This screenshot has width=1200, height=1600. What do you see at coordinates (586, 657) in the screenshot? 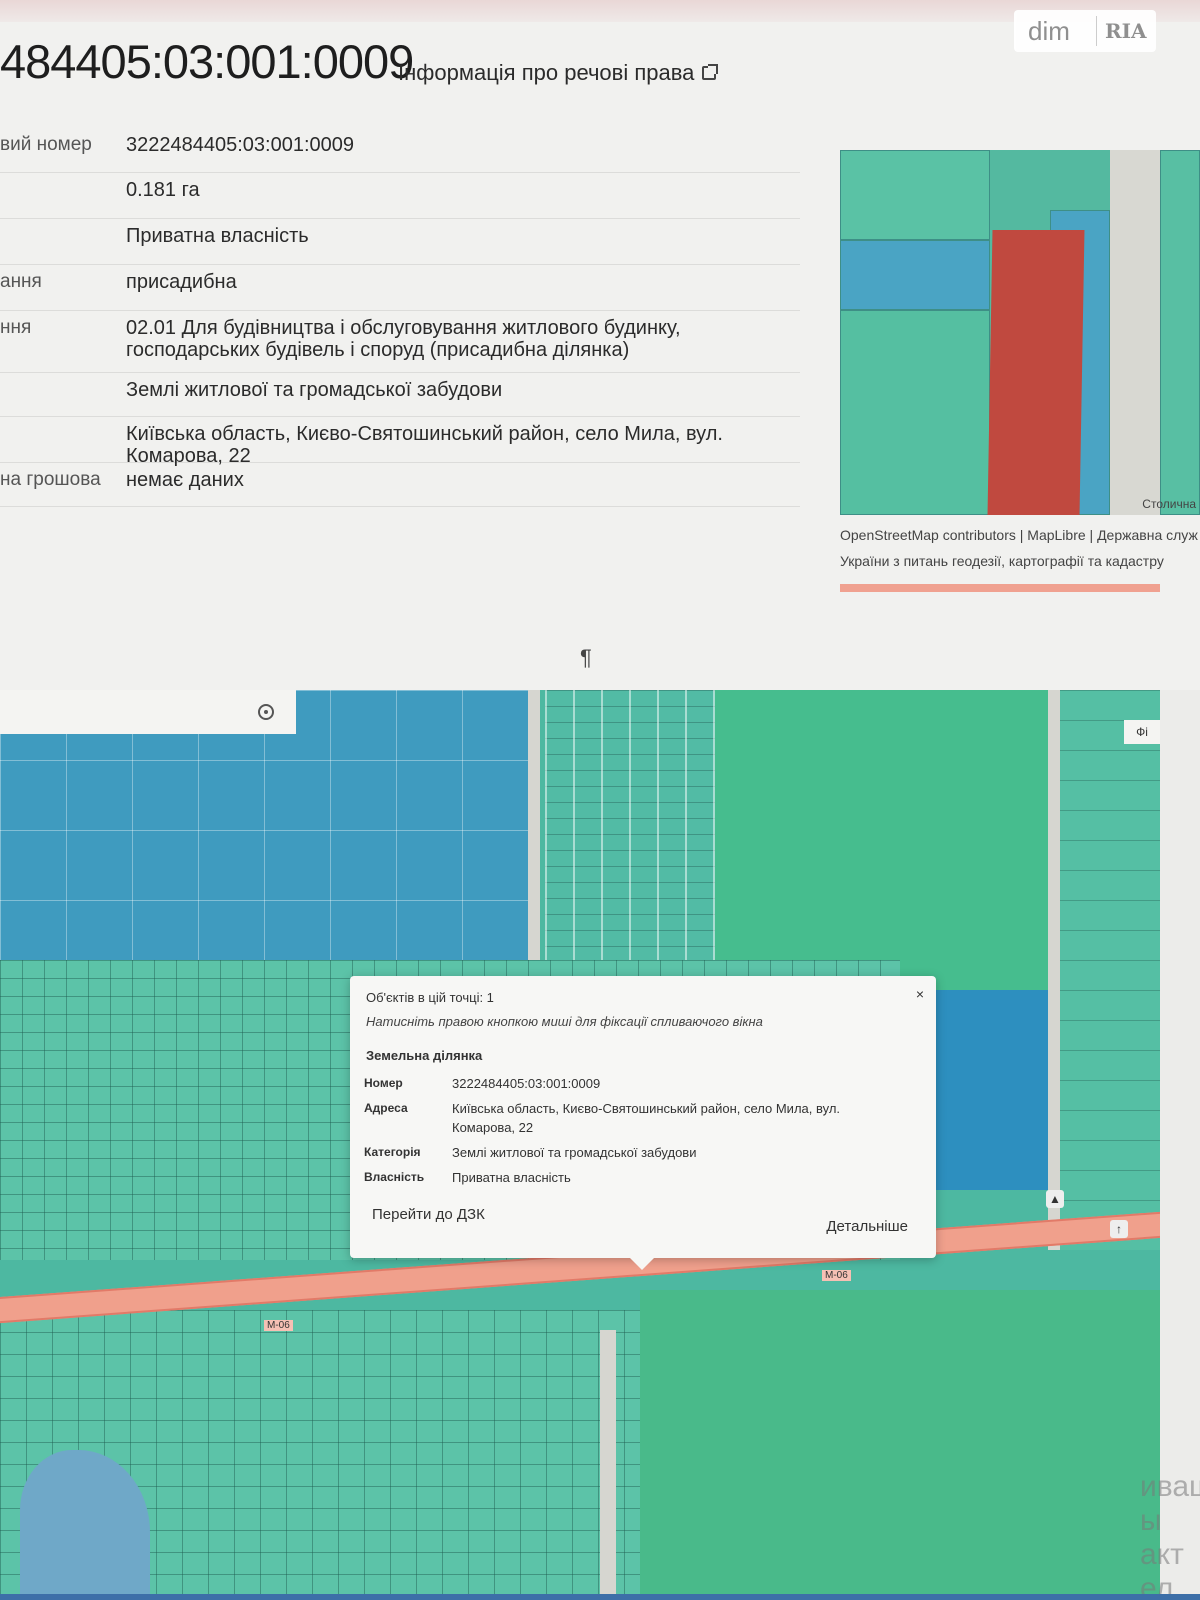
I see `pilcrow-mark: ¶` at bounding box center [586, 657].